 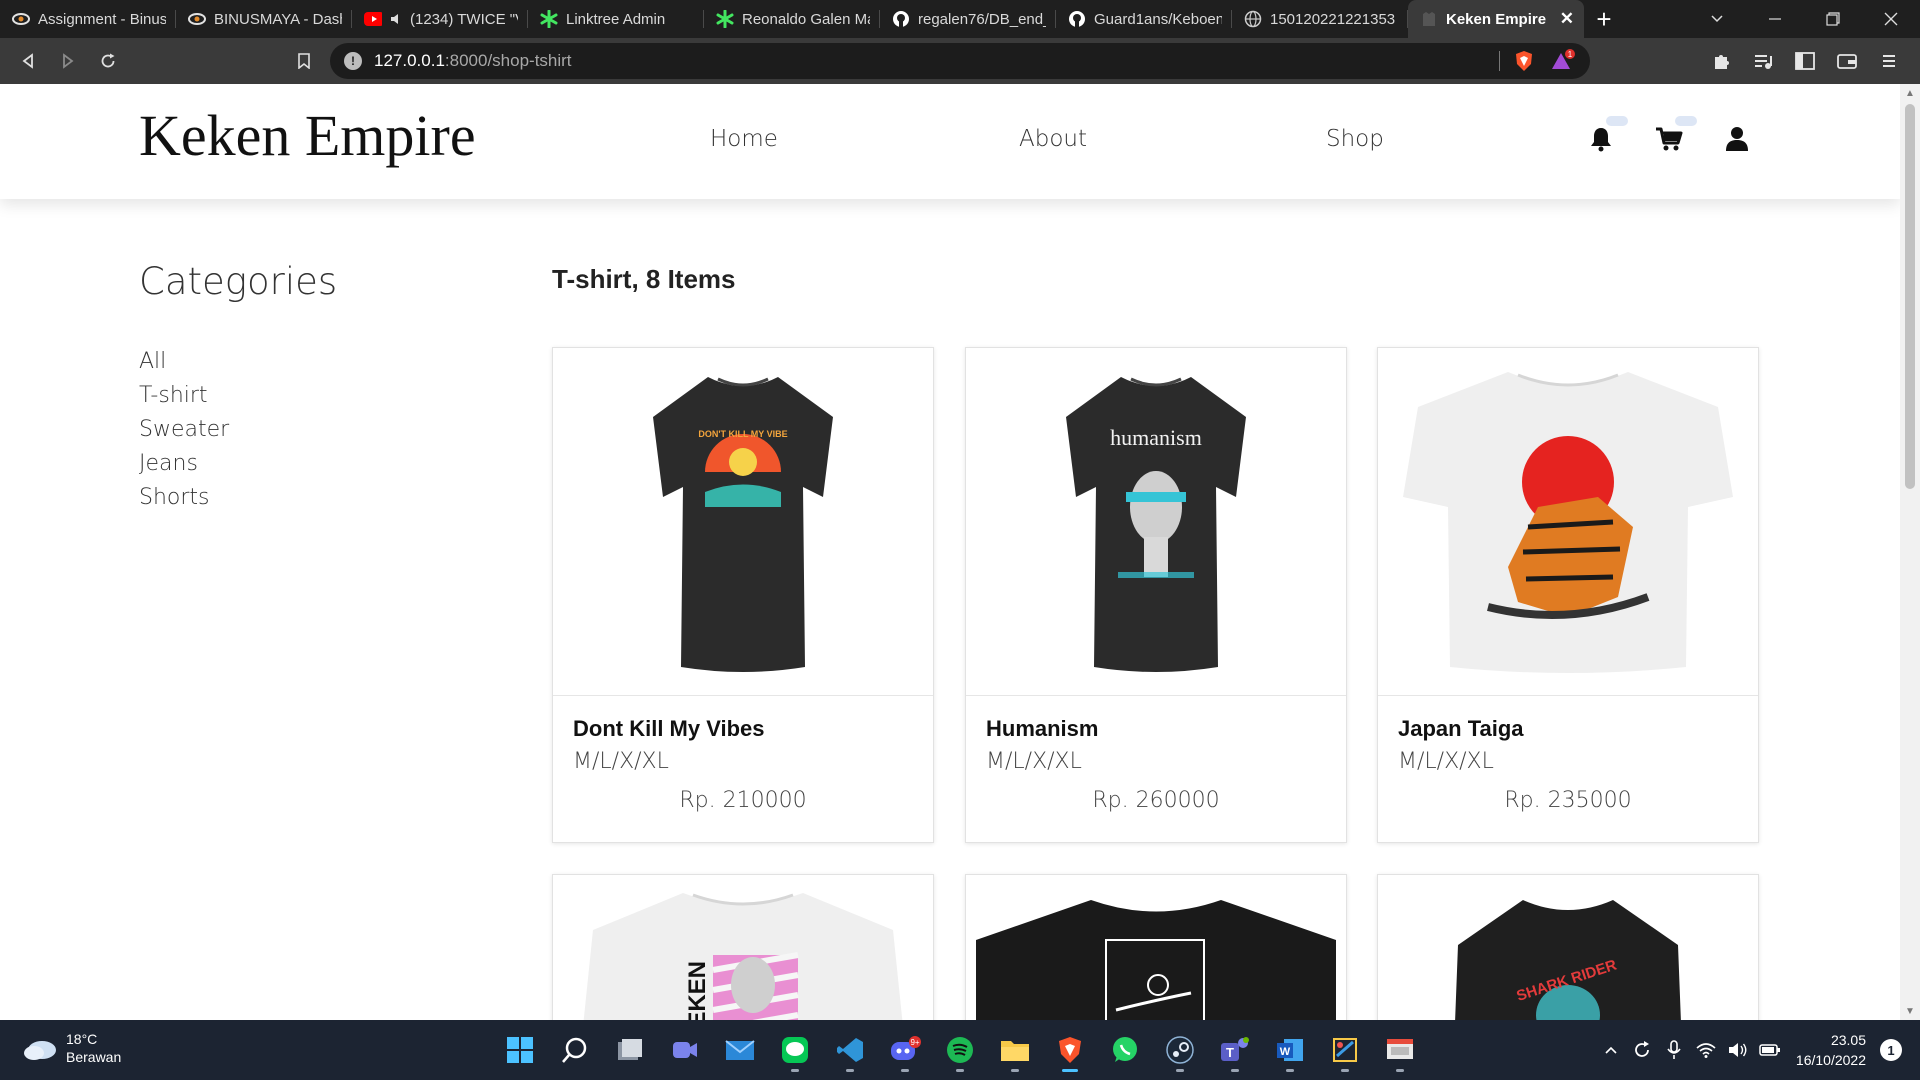 I want to click on page-scrollbar: ▲ ▼, so click(x=1910, y=552).